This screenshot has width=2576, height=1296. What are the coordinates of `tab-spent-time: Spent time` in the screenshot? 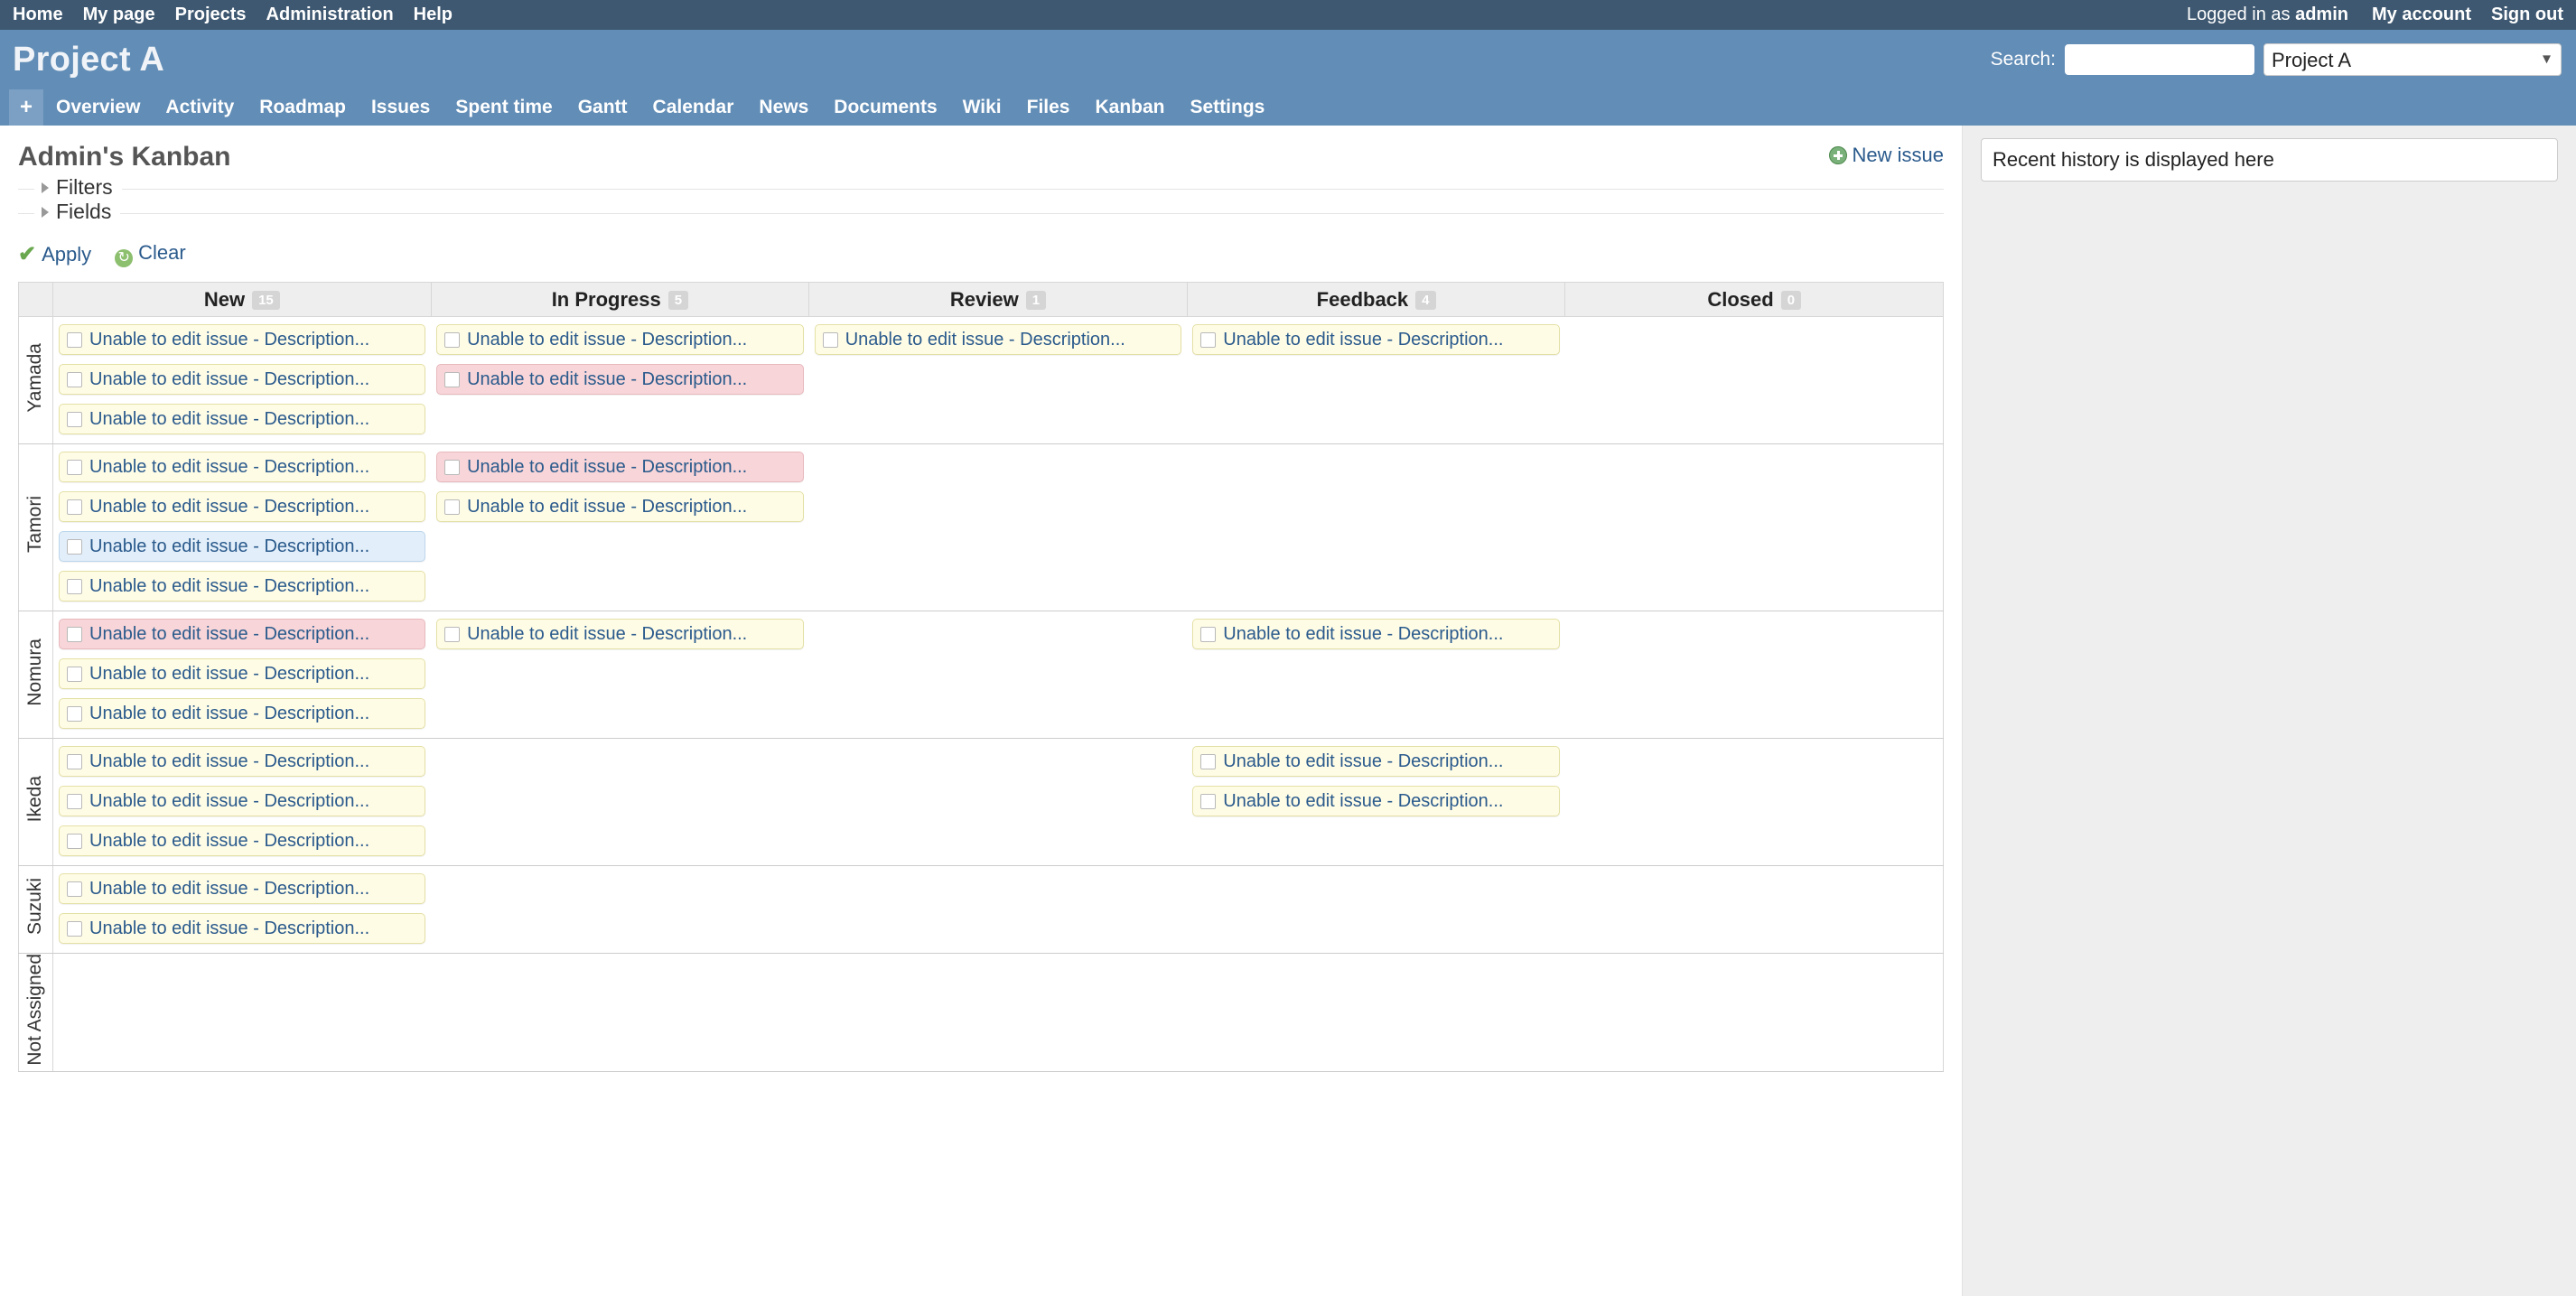 It's located at (504, 108).